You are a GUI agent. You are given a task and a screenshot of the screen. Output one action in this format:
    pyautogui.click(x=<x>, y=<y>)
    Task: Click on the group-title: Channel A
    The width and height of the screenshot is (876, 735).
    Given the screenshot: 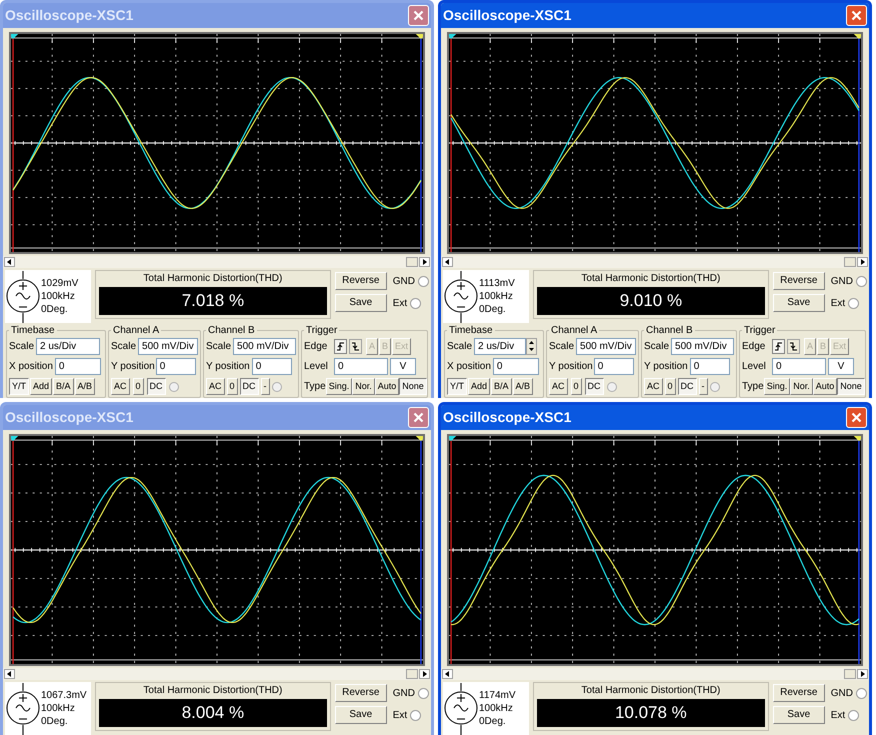 What is the action you would take?
    pyautogui.click(x=574, y=331)
    